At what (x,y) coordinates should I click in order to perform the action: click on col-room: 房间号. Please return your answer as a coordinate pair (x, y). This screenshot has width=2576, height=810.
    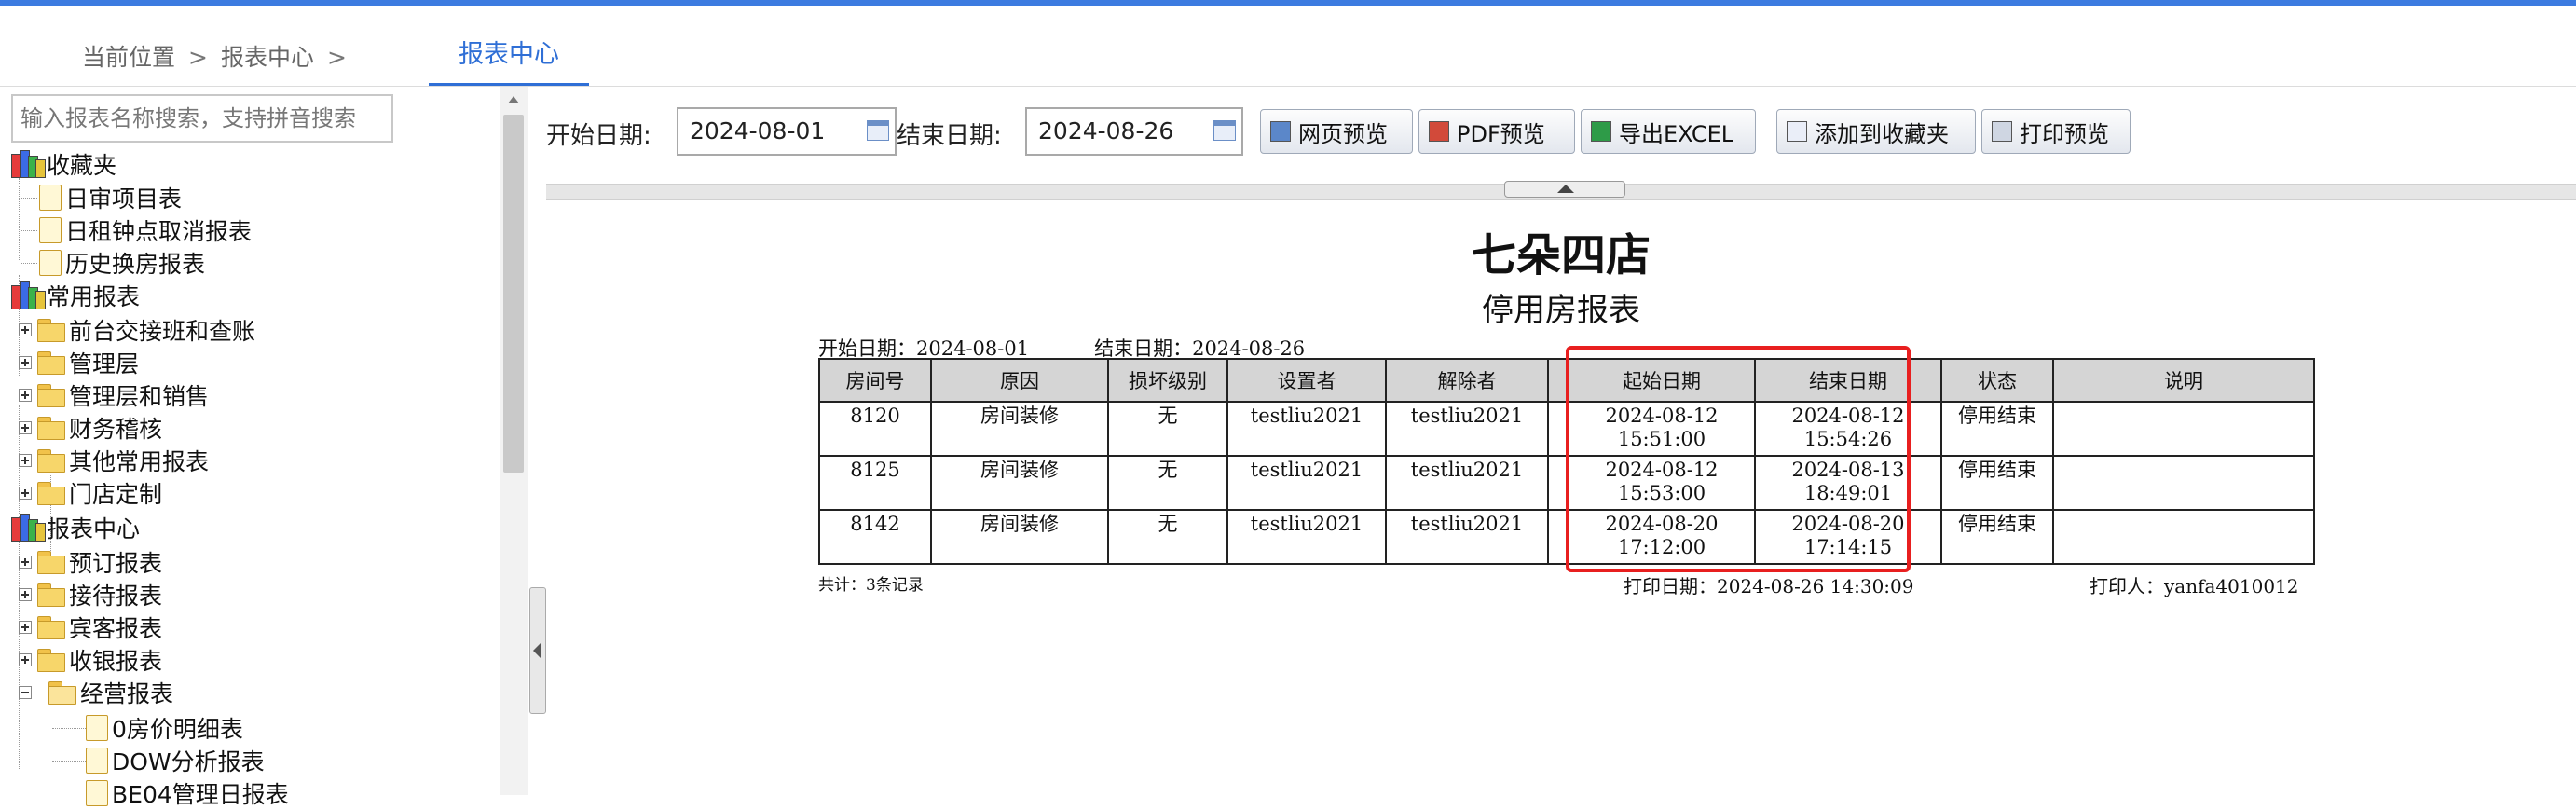
    Looking at the image, I should click on (875, 380).